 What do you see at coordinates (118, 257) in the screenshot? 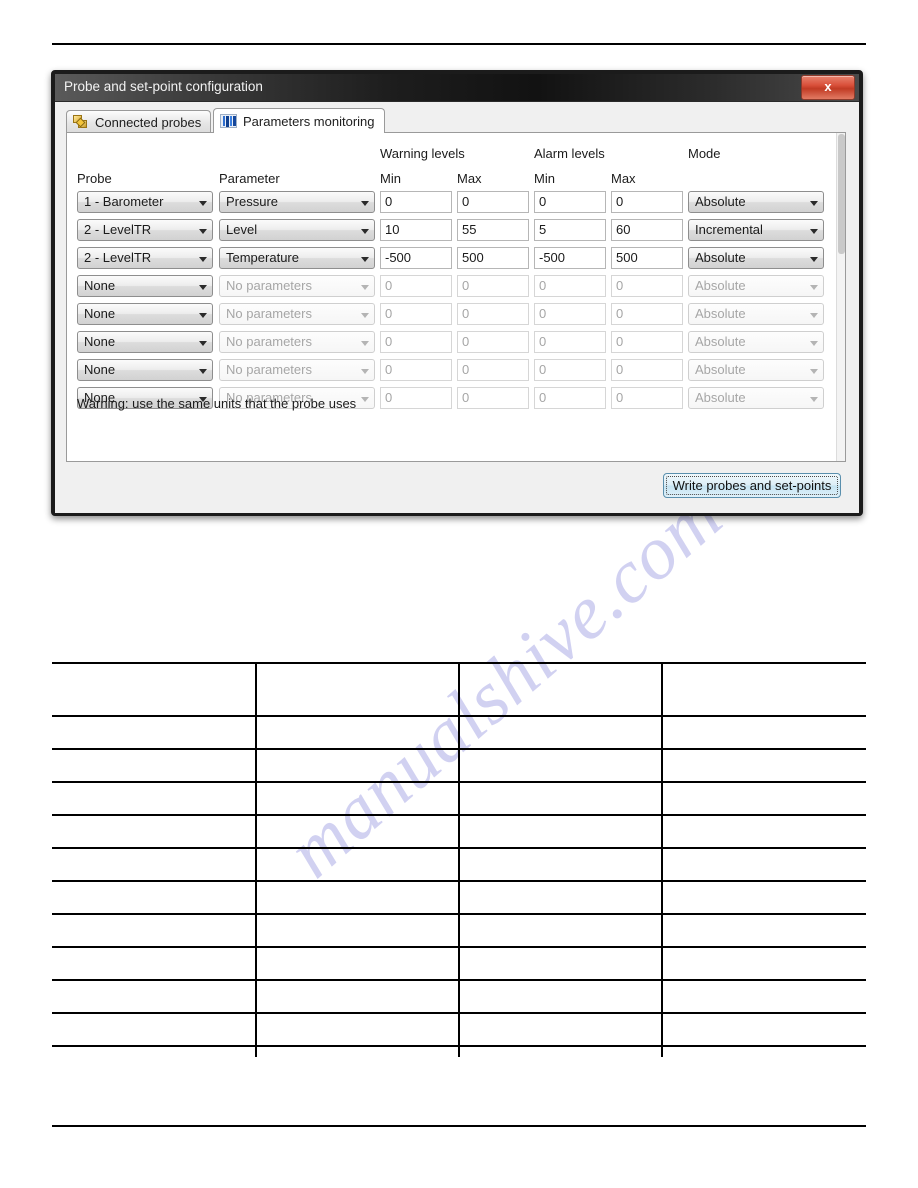
I see `probe-select-2-value: 2 - LevelTR` at bounding box center [118, 257].